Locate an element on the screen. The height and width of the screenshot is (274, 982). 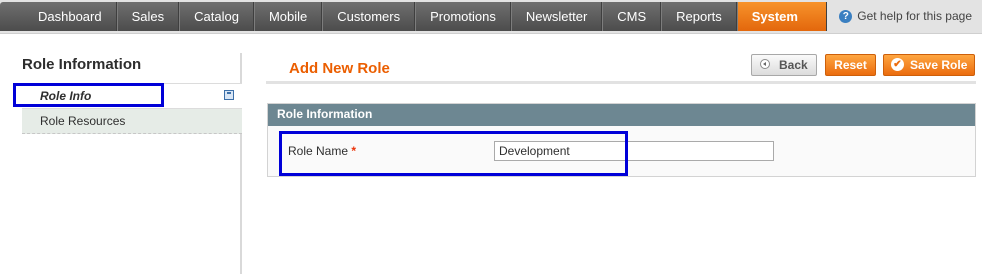
nav-sales: Sales is located at coordinates (148, 16).